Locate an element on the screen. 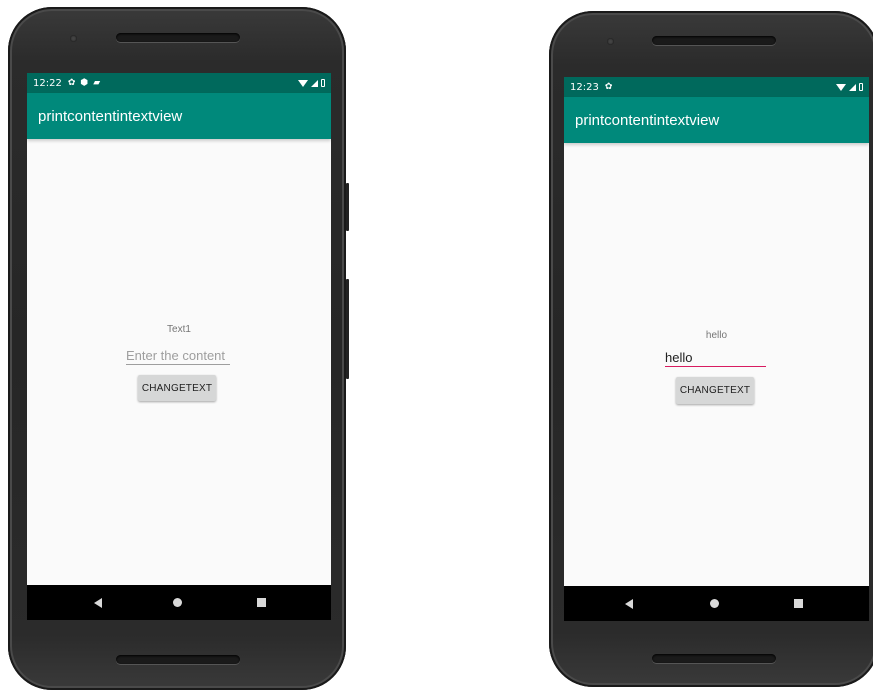 The height and width of the screenshot is (690, 873). status-bar: 12:23 ✿ is located at coordinates (716, 87).